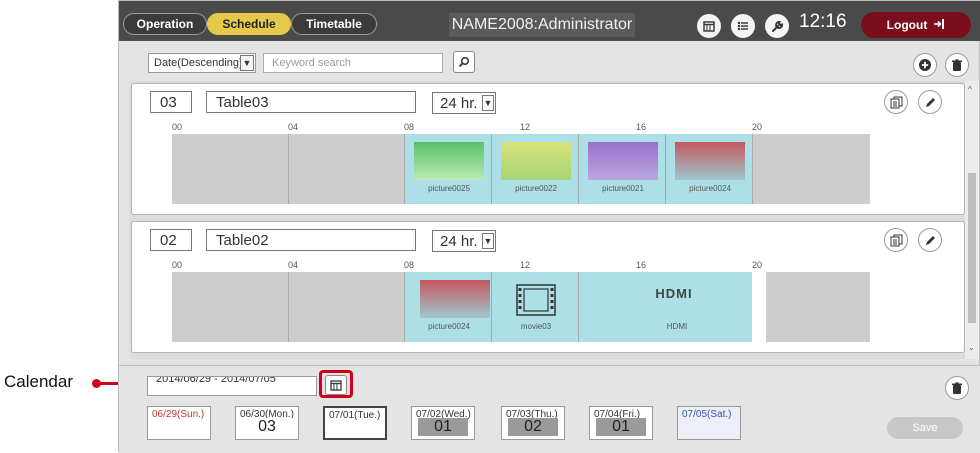 The height and width of the screenshot is (453, 980). Describe the element at coordinates (536, 161) in the screenshot. I see `thumbnail-picture0022` at that location.